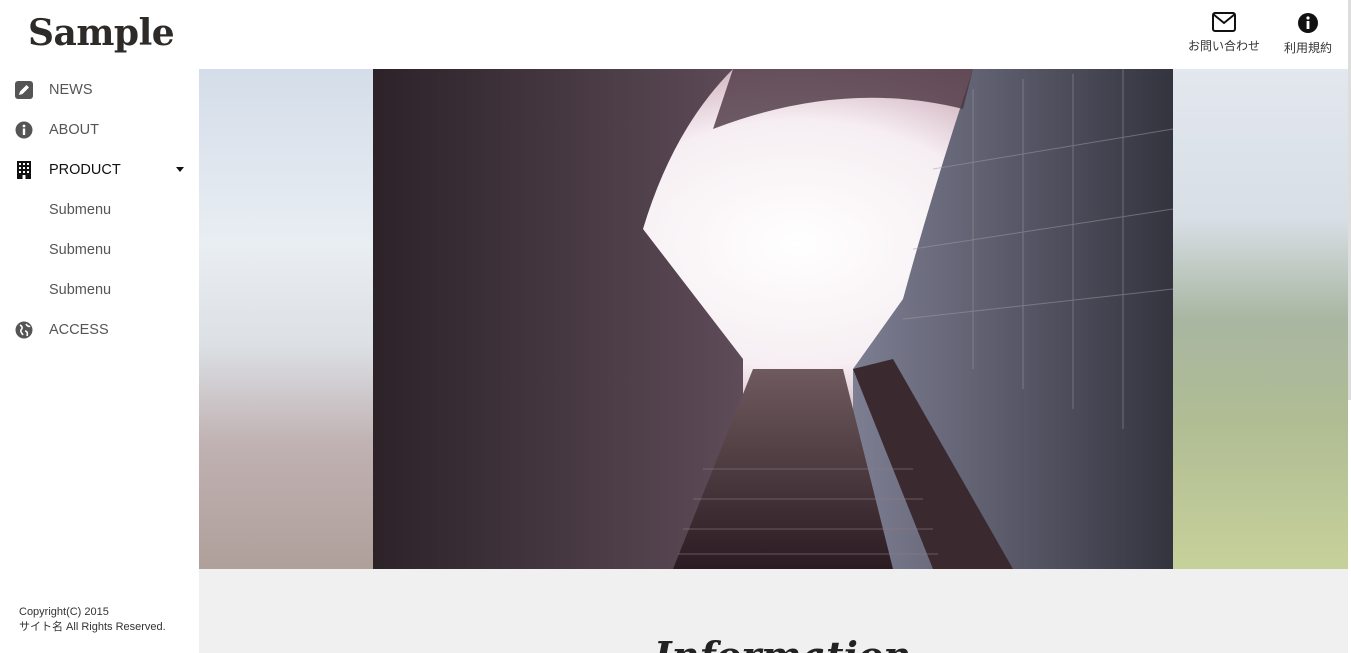  What do you see at coordinates (775, 611) in the screenshot?
I see `content-section: Information` at bounding box center [775, 611].